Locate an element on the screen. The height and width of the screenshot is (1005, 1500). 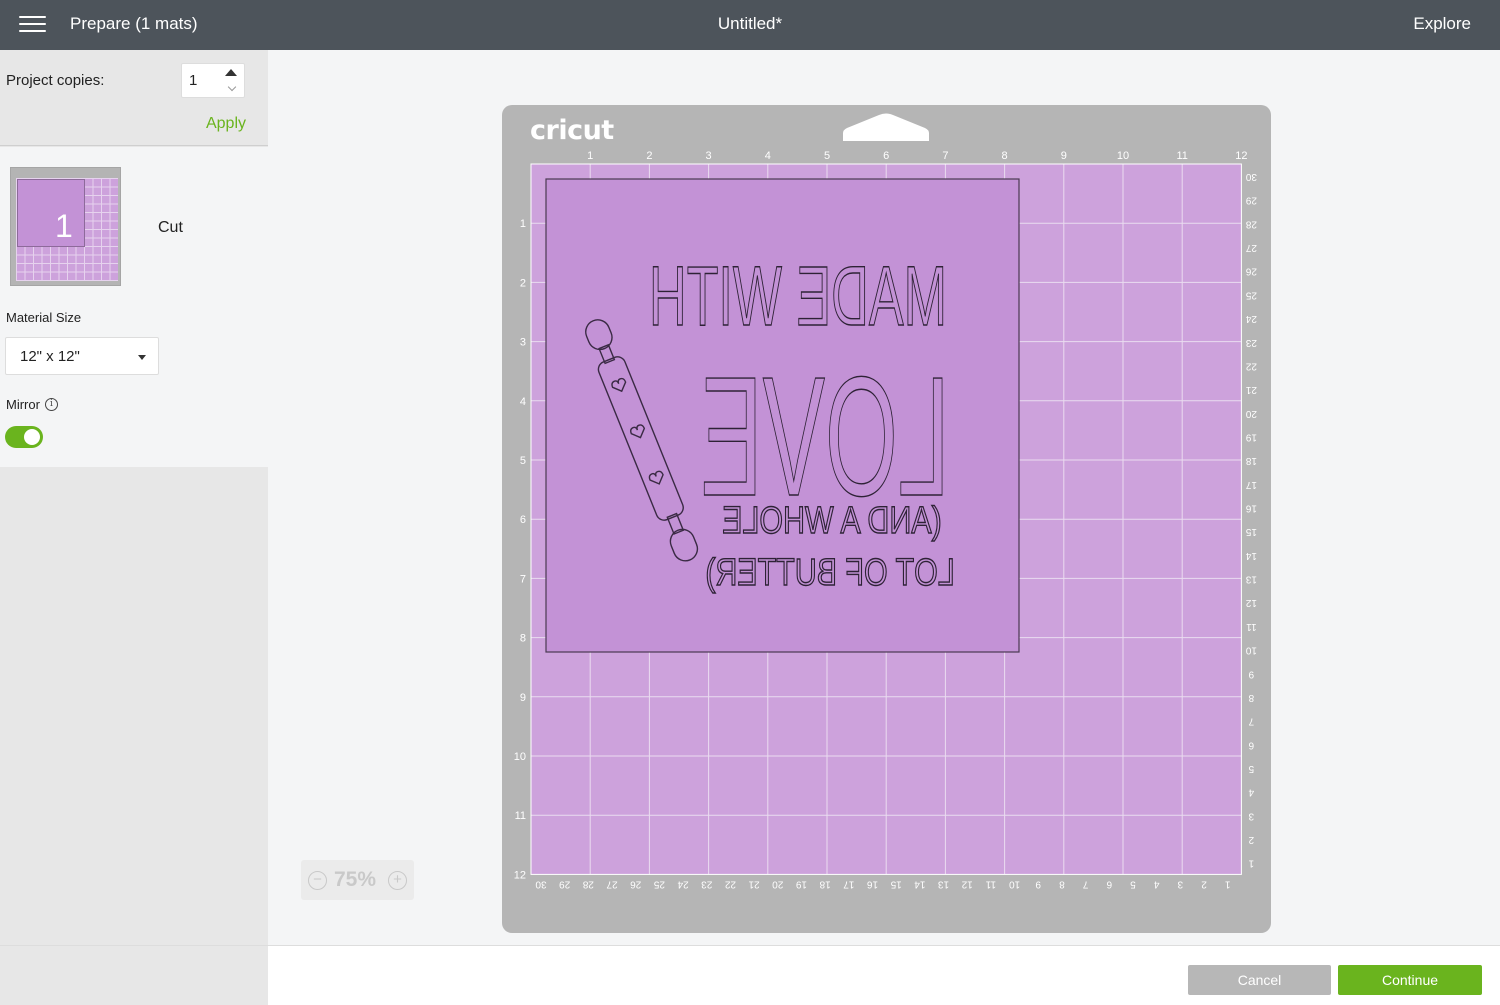
ruler-bottom-tick: 5 is located at coordinates (1133, 883).